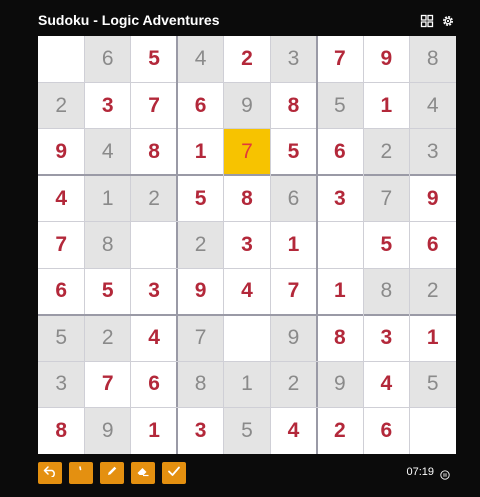 The width and height of the screenshot is (480, 497). What do you see at coordinates (61, 338) in the screenshot?
I see `cell-r7c1: 5` at bounding box center [61, 338].